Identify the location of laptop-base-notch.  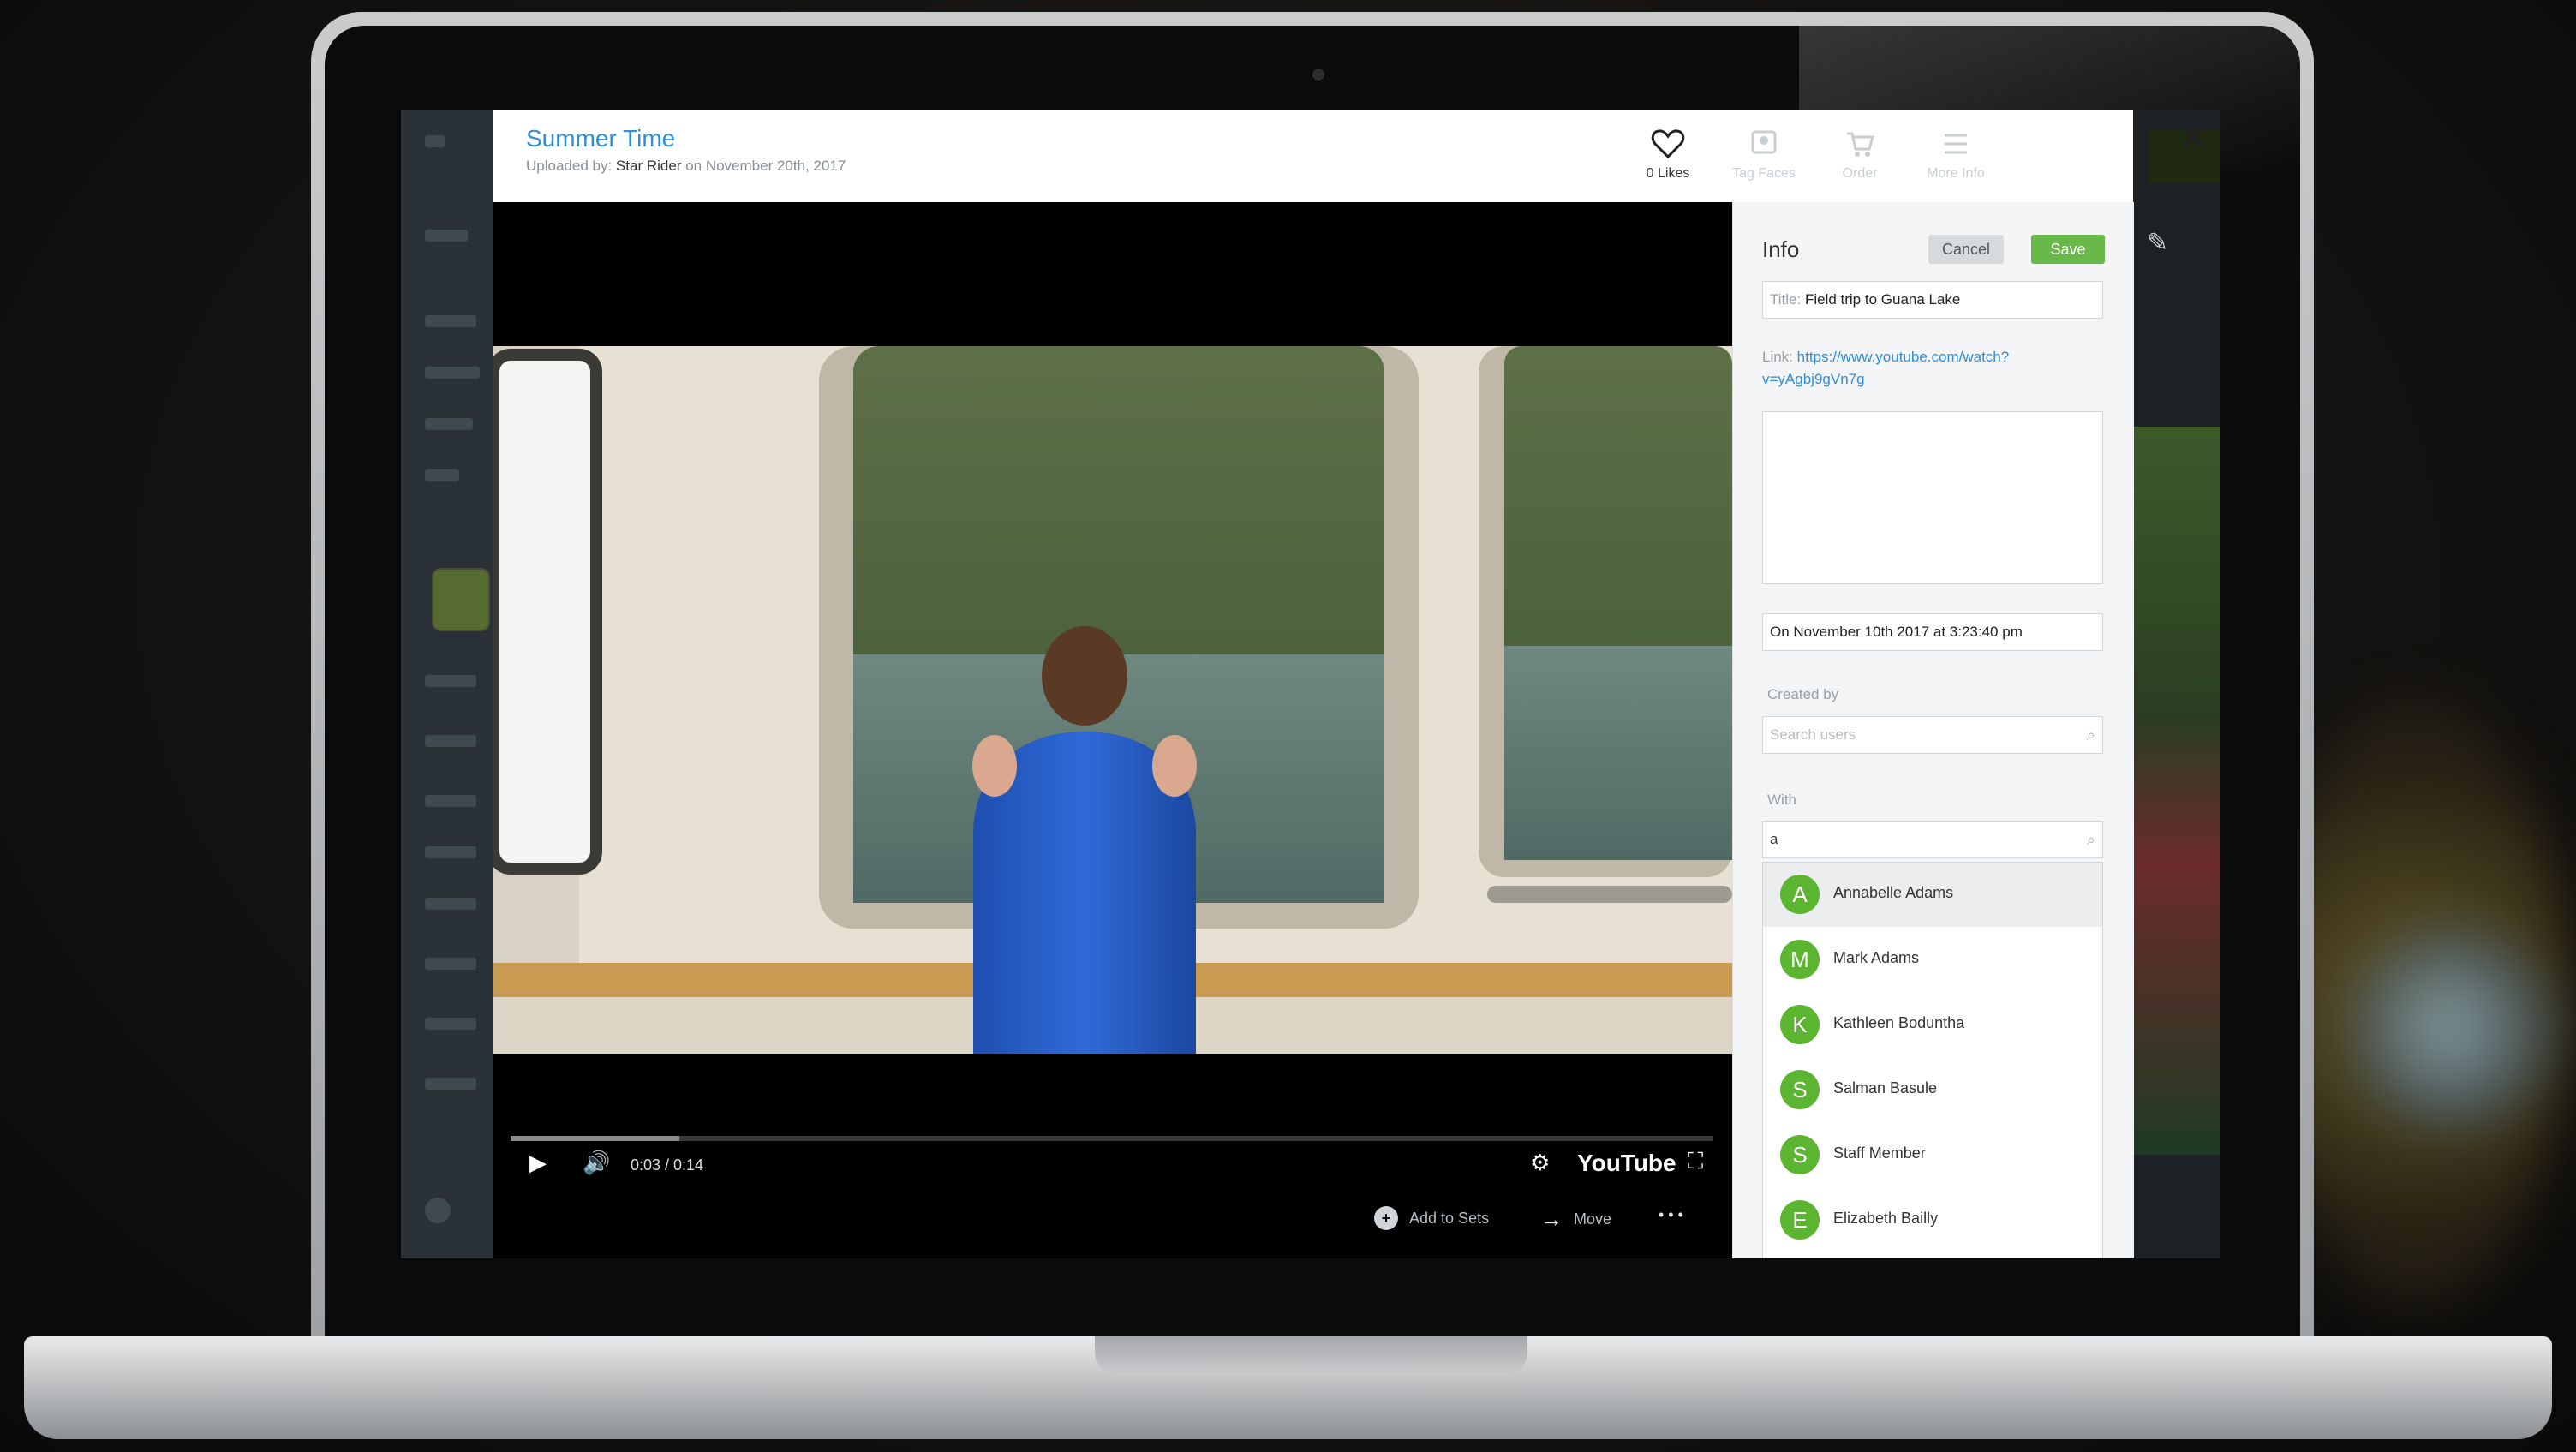
(1311, 1355).